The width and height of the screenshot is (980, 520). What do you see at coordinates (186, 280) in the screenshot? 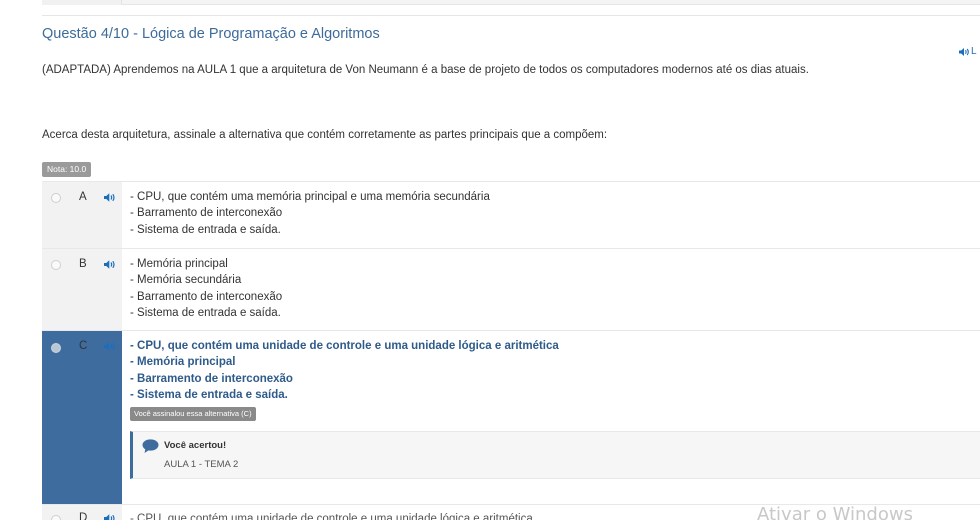
I see `option-line: - Memória secundária` at bounding box center [186, 280].